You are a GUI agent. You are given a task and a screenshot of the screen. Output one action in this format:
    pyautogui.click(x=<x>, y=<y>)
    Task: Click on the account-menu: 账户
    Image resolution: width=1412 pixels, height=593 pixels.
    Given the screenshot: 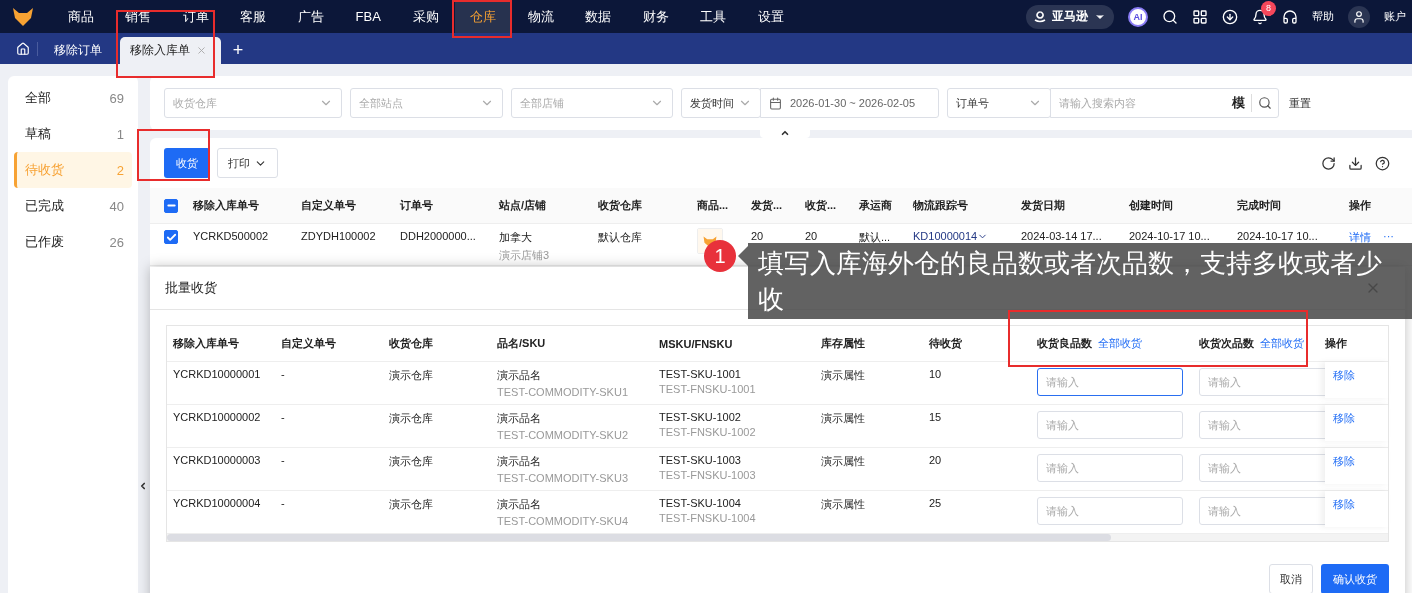 What is the action you would take?
    pyautogui.click(x=1395, y=16)
    